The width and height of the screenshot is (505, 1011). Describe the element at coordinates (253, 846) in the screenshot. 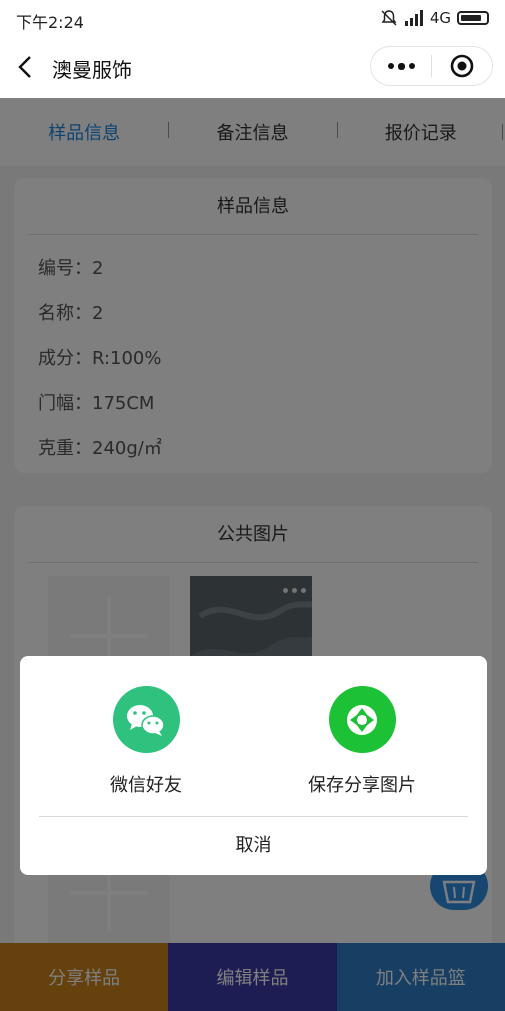

I see `cancel-button: 取消` at that location.